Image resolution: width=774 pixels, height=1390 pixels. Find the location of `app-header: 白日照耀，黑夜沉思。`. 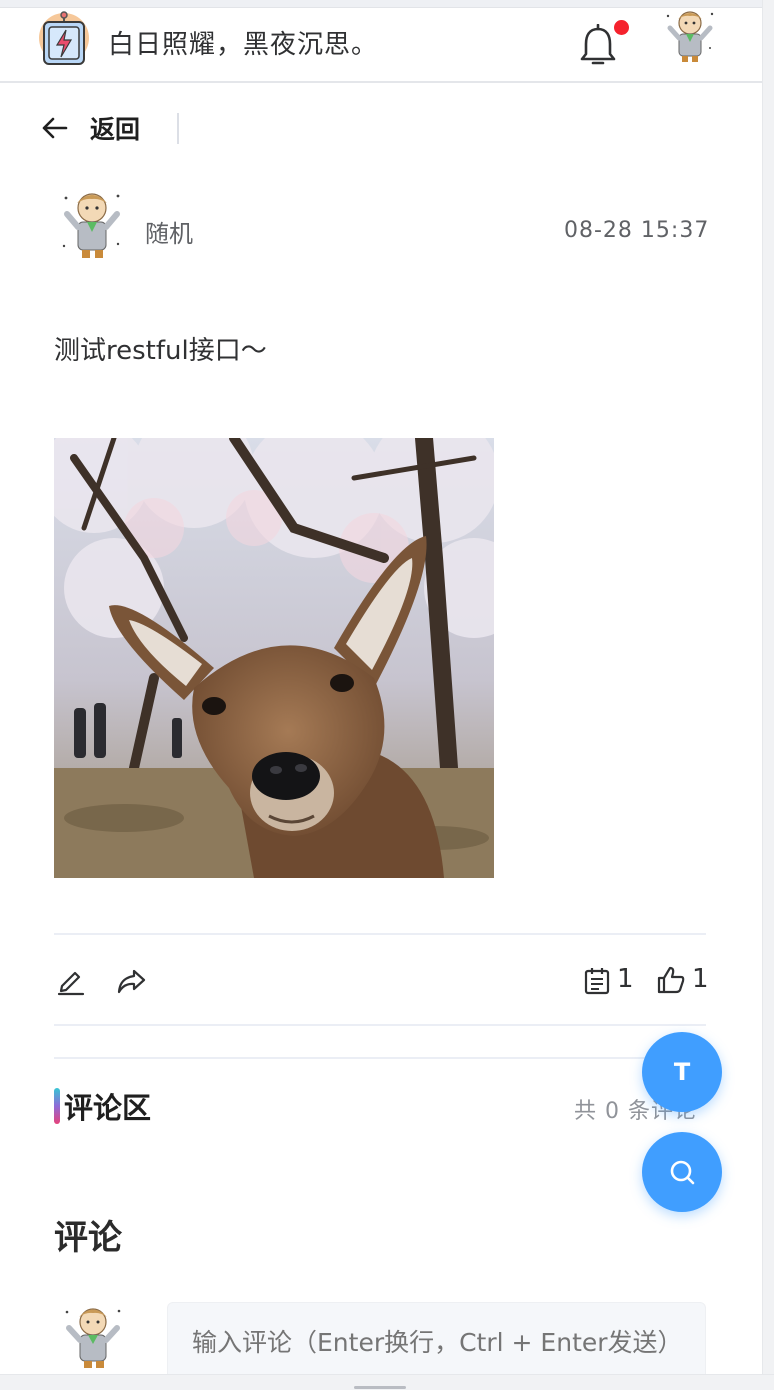

app-header: 白日照耀，黑夜沉思。 is located at coordinates (381, 45).